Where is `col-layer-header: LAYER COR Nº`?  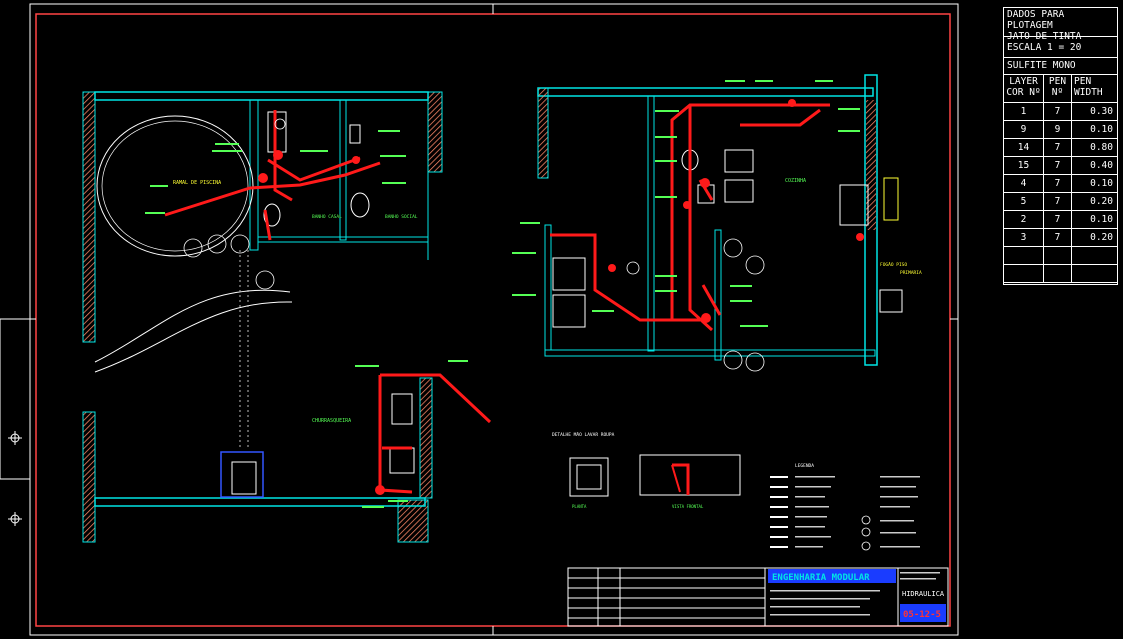 col-layer-header: LAYER COR Nº is located at coordinates (1024, 89).